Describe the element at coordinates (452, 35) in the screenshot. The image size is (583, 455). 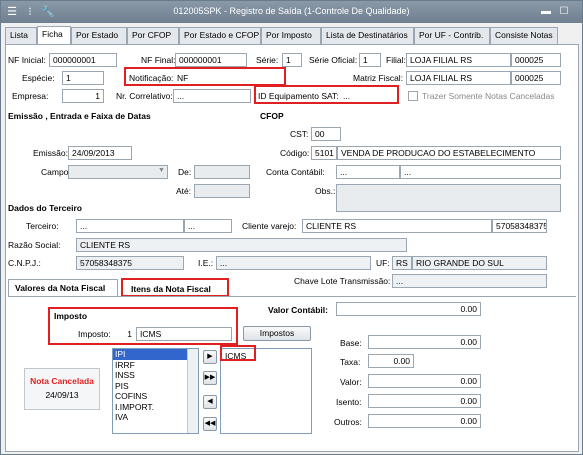
I see `tab-por-uf: Por UF - Contrib.` at that location.